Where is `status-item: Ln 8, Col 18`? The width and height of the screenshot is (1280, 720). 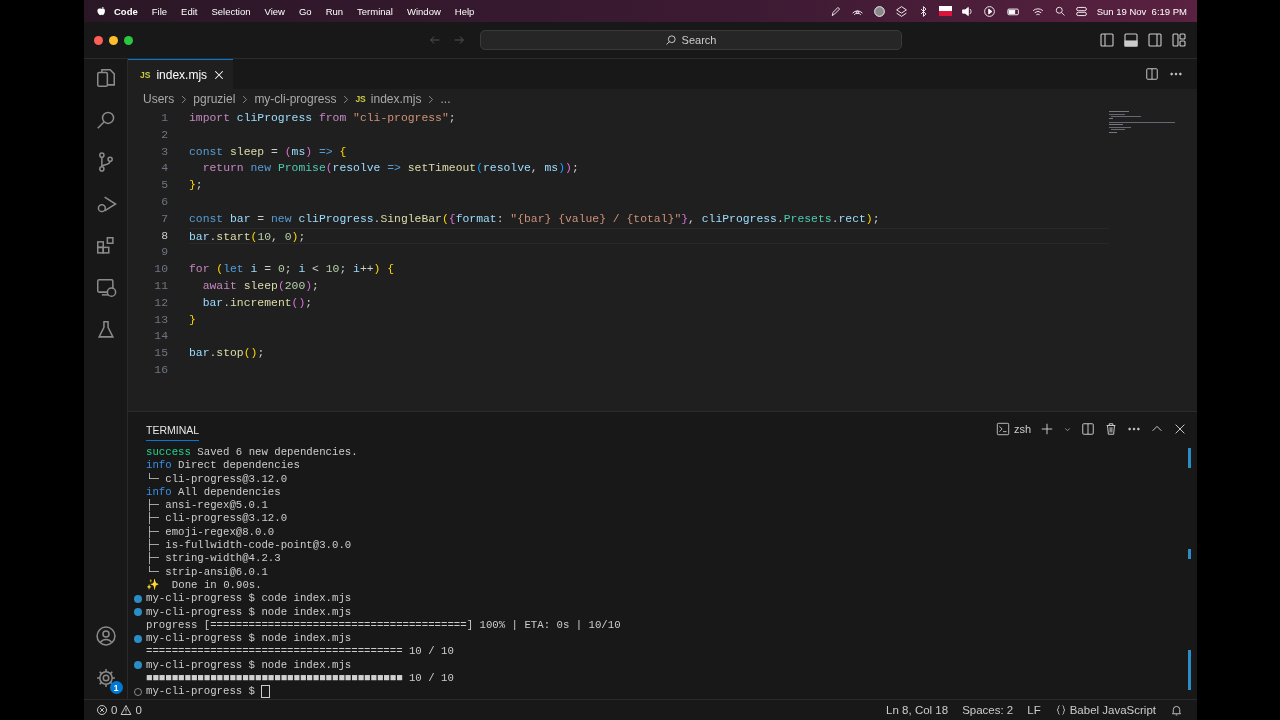 status-item: Ln 8, Col 18 is located at coordinates (917, 710).